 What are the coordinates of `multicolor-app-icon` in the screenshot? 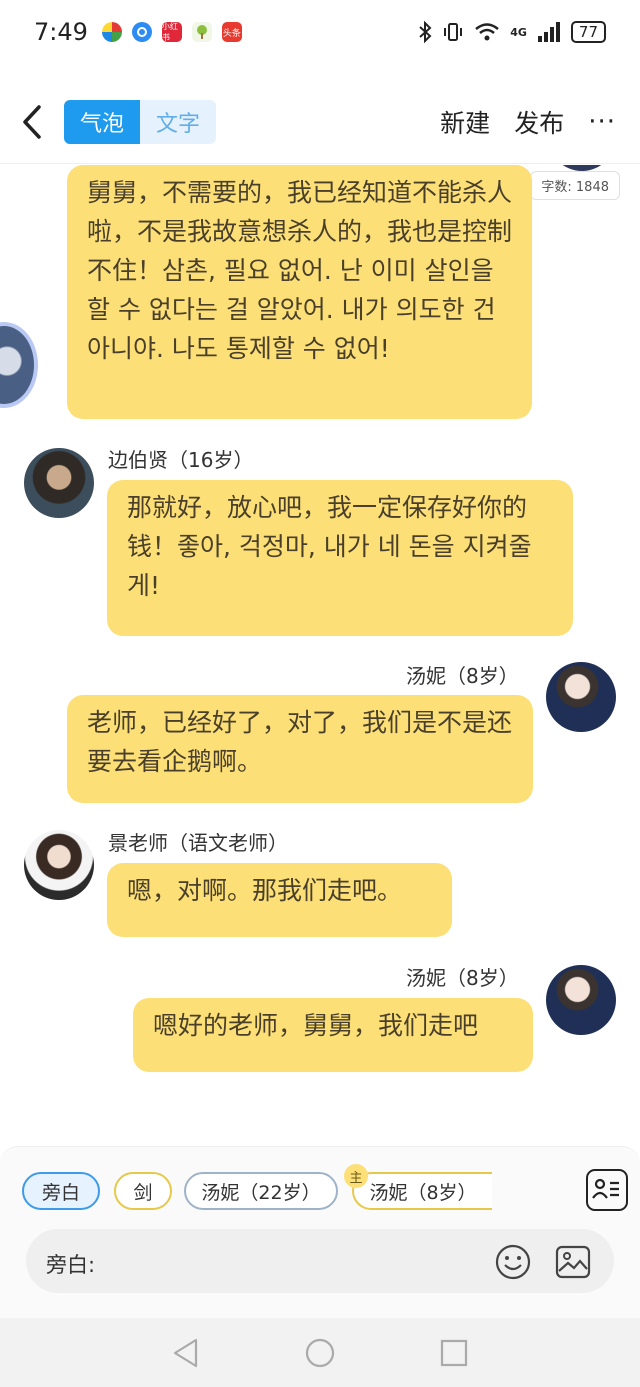 It's located at (111, 32).